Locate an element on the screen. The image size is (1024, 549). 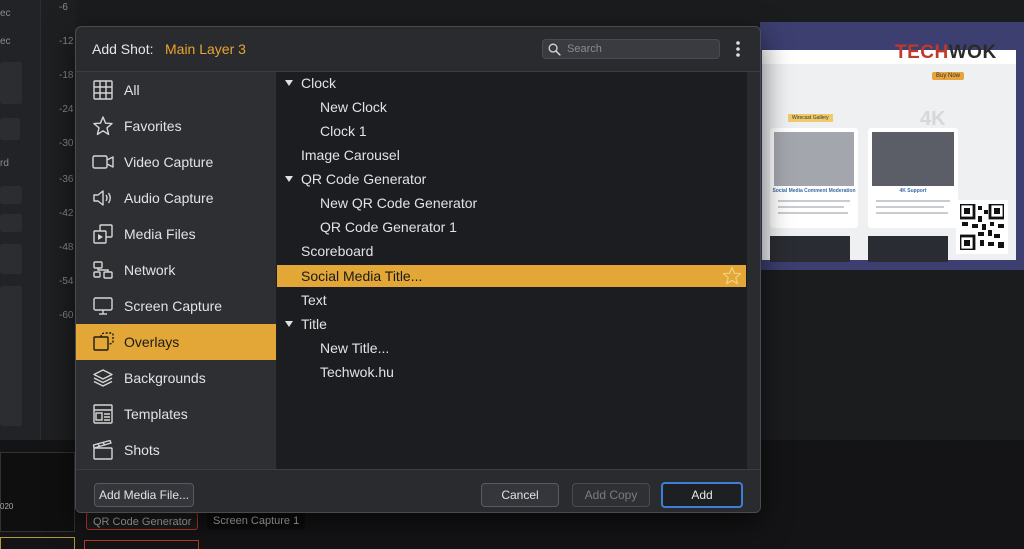
side-dropdown is located at coordinates (10, 129).